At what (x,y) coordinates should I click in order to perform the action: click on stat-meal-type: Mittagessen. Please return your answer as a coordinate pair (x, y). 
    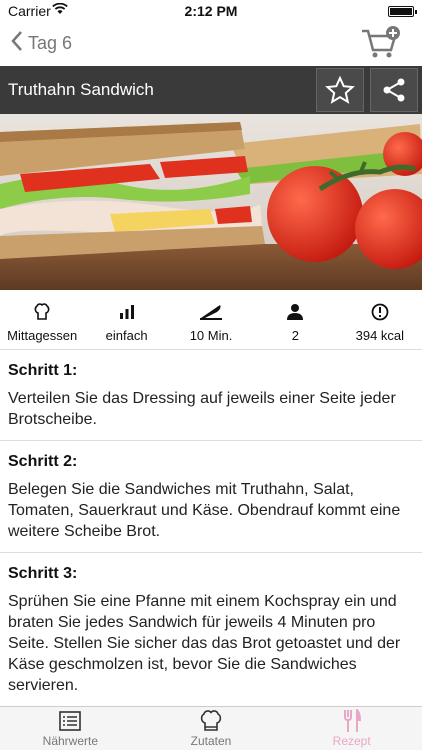
    Looking at the image, I should click on (42, 319).